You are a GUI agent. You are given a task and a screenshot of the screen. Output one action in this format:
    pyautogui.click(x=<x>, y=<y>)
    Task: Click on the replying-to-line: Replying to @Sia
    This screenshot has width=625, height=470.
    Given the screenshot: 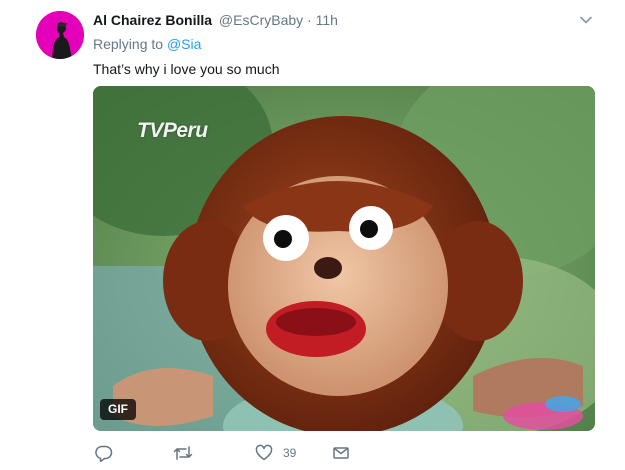 What is the action you would take?
    pyautogui.click(x=147, y=44)
    